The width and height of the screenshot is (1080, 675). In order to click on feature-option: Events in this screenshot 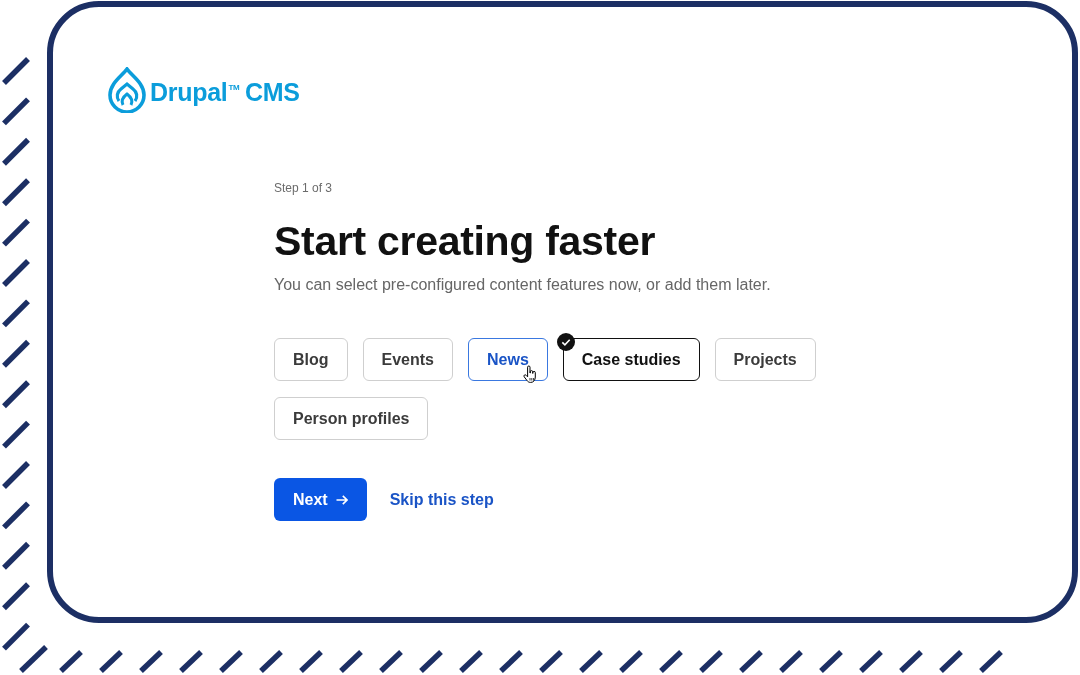, I will do `click(407, 359)`.